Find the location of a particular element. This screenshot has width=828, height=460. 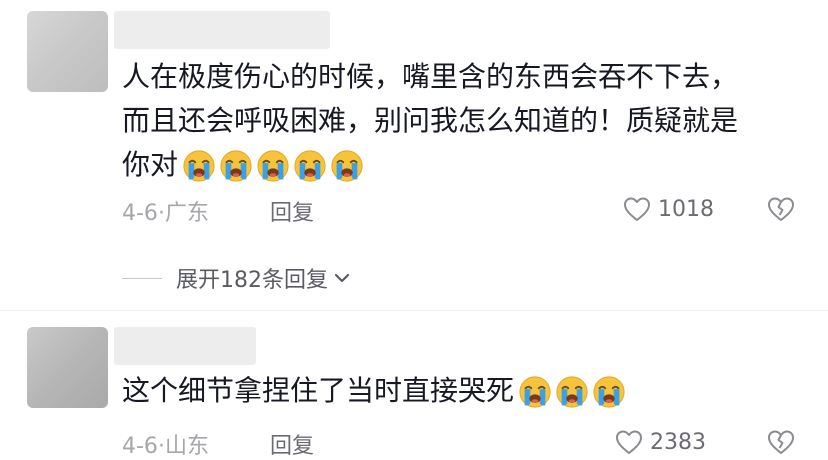

like-count: 1018 is located at coordinates (686, 209).